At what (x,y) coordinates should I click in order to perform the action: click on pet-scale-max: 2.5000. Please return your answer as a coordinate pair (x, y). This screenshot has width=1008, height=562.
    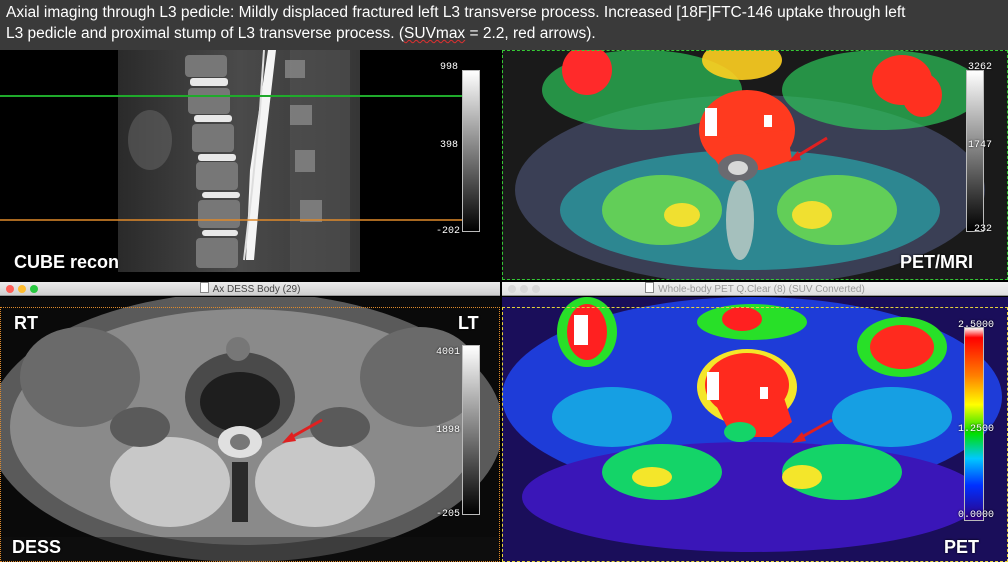
    Looking at the image, I should click on (976, 325).